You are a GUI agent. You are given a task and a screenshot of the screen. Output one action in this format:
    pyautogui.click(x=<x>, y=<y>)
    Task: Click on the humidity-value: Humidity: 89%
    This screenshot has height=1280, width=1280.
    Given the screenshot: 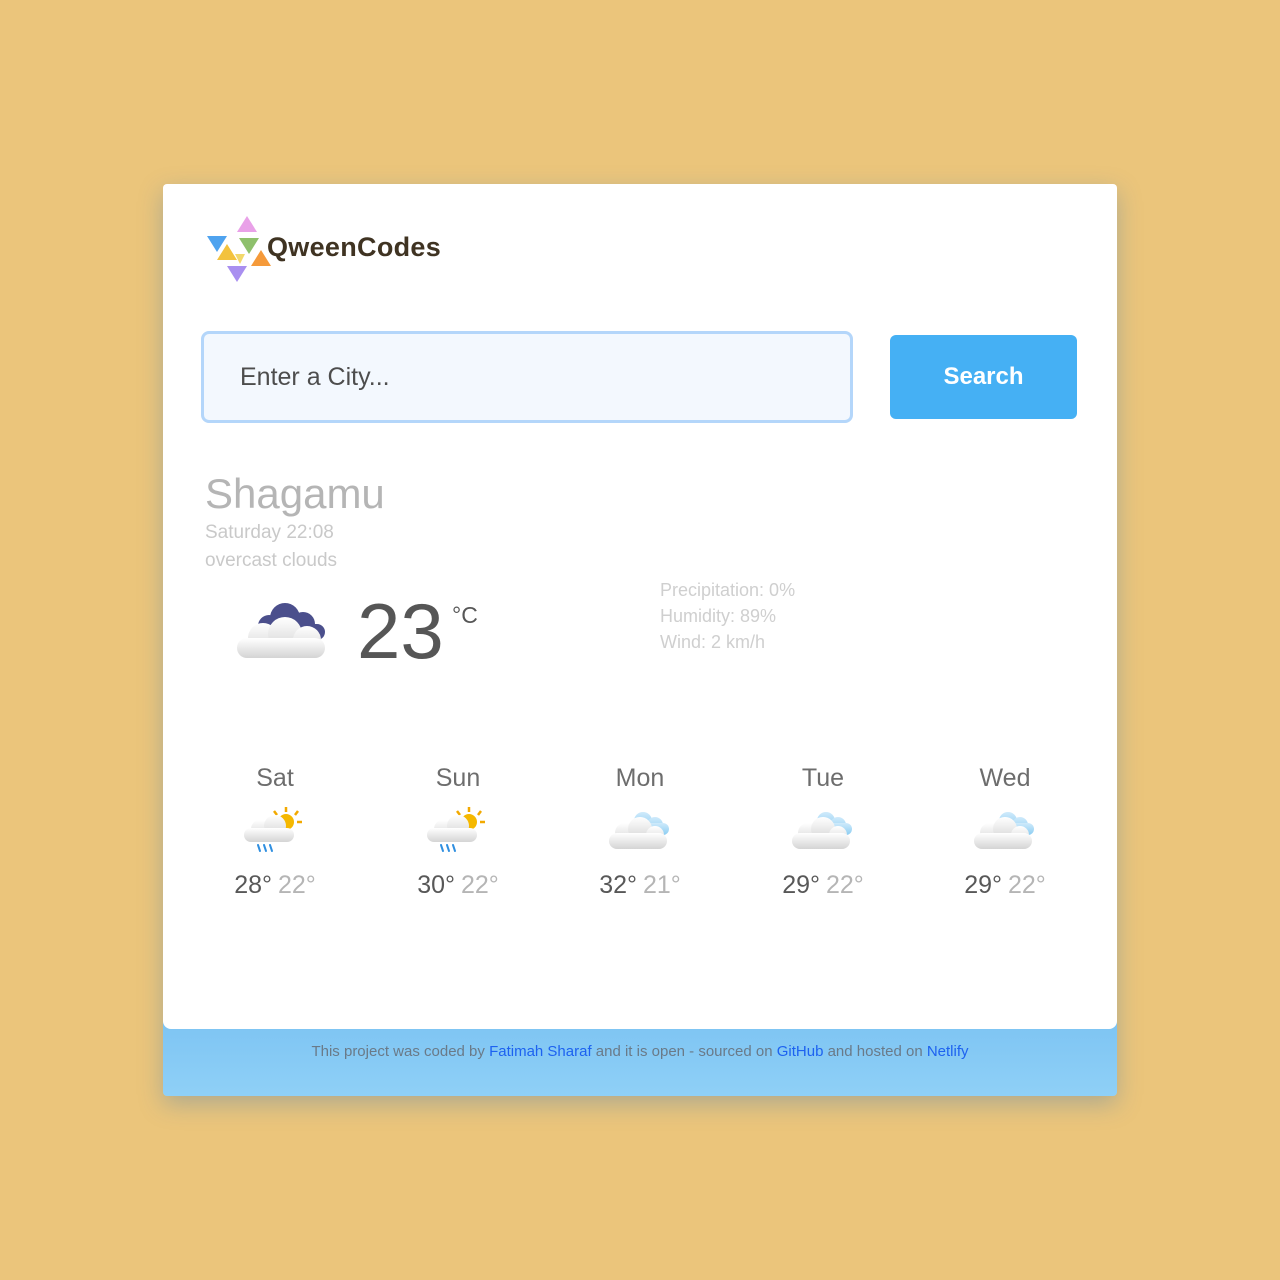 What is the action you would take?
    pyautogui.click(x=718, y=616)
    